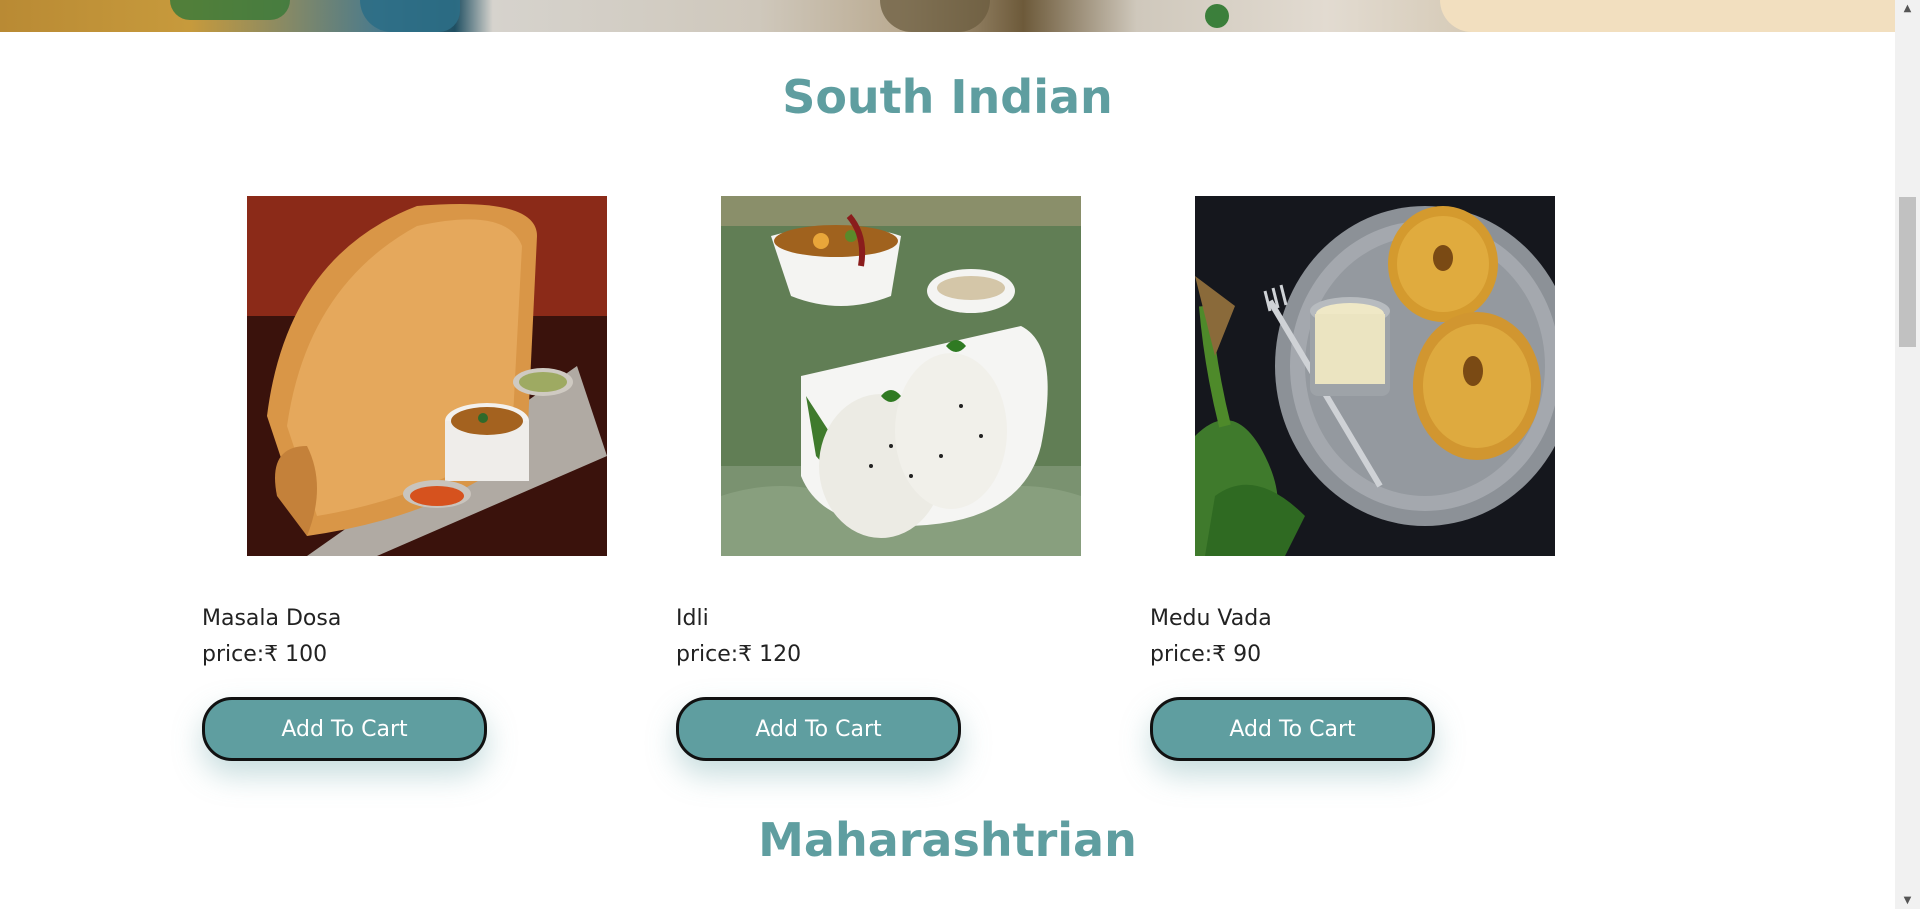  What do you see at coordinates (1907, 272) in the screenshot?
I see `scrollbar-thumb` at bounding box center [1907, 272].